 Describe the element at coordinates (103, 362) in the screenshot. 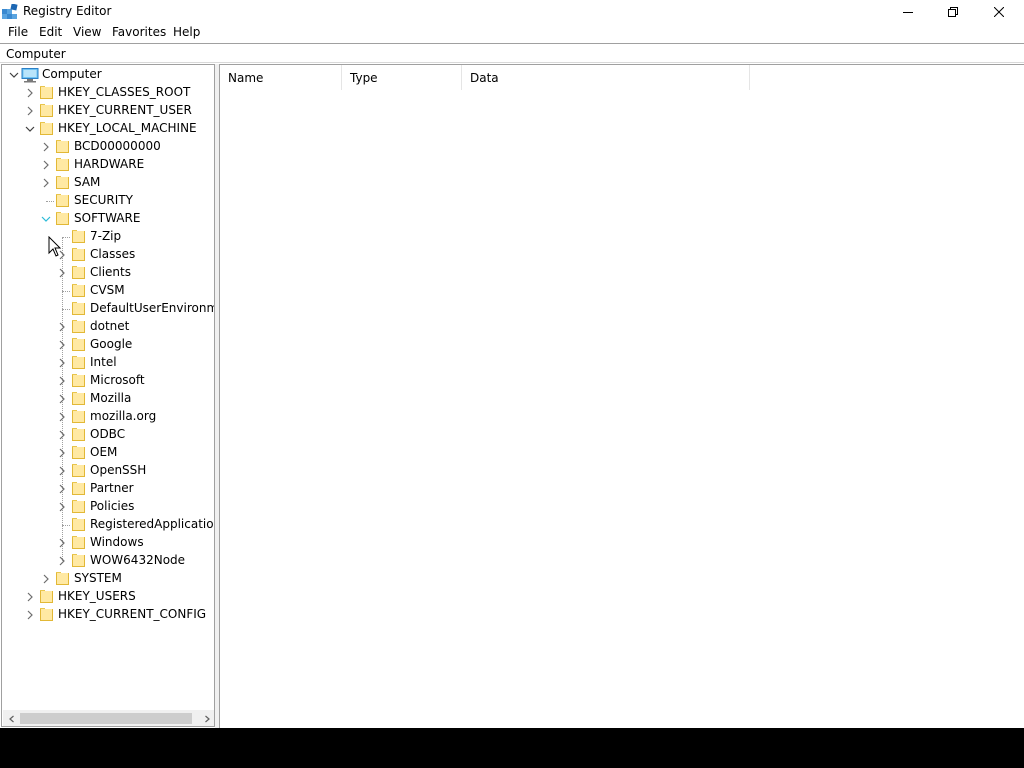

I see `tree-label: Intel` at that location.